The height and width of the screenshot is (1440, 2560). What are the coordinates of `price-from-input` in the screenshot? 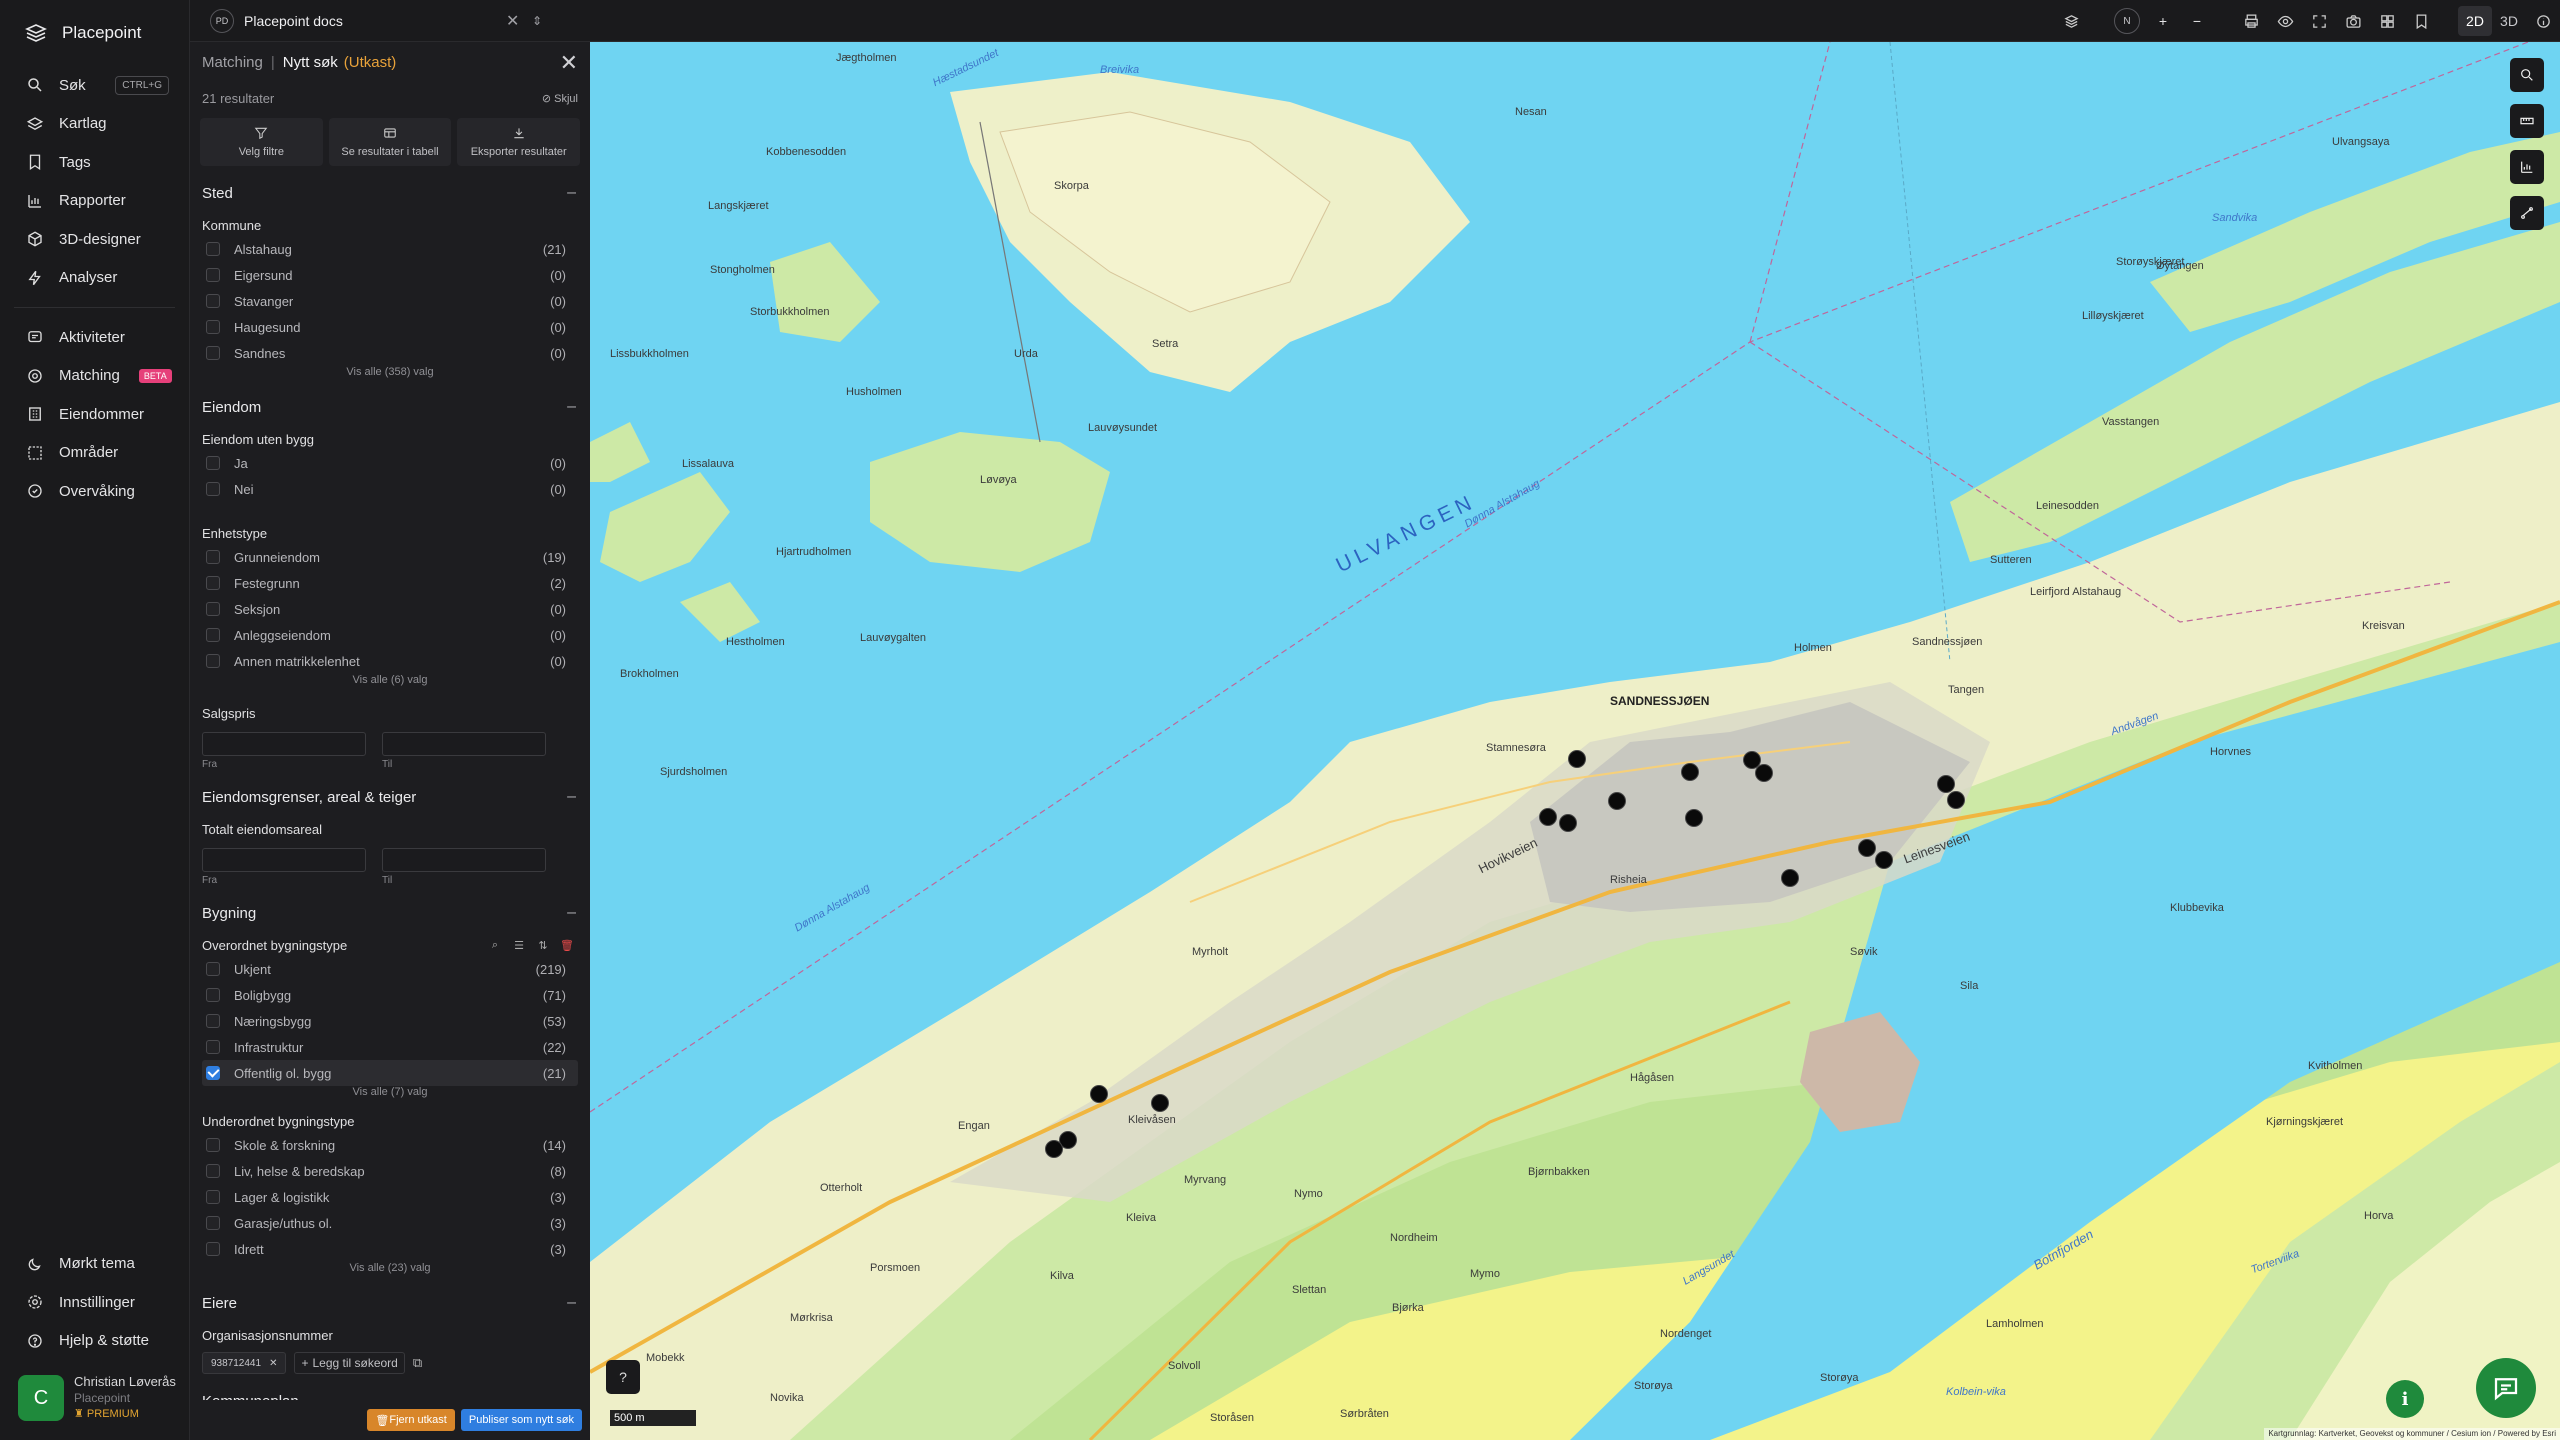 It's located at (284, 744).